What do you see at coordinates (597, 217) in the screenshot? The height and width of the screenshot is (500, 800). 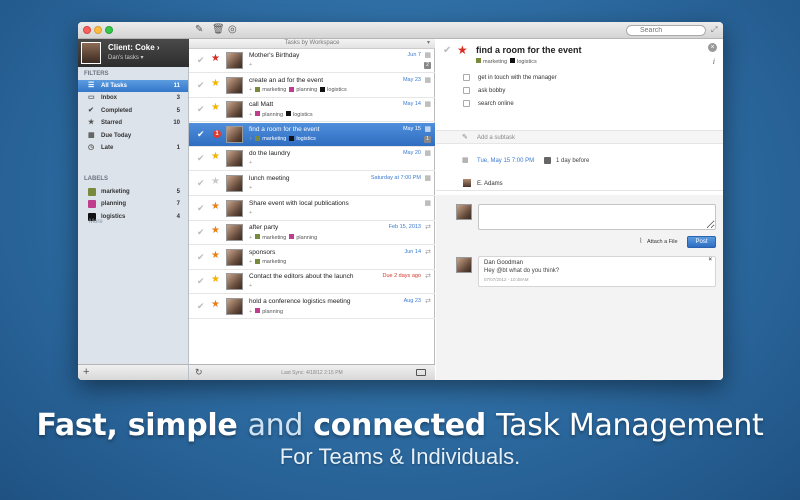 I see `comment-input` at bounding box center [597, 217].